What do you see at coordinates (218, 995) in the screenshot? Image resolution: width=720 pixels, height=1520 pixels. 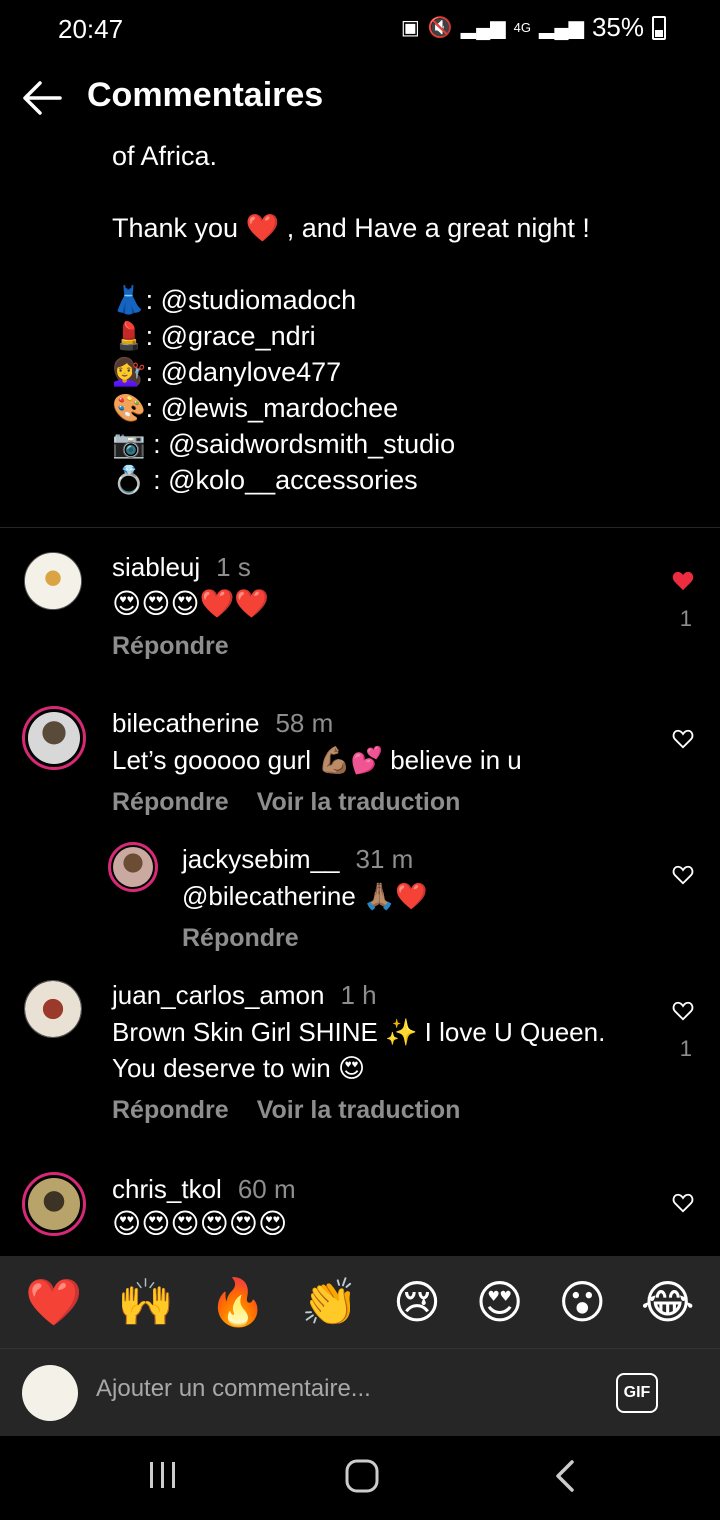 I see `username: juan_carlos_amon` at bounding box center [218, 995].